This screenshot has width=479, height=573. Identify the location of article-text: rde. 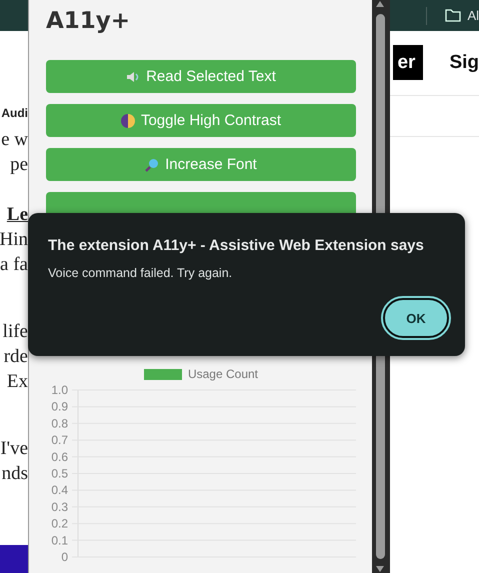
(15, 357).